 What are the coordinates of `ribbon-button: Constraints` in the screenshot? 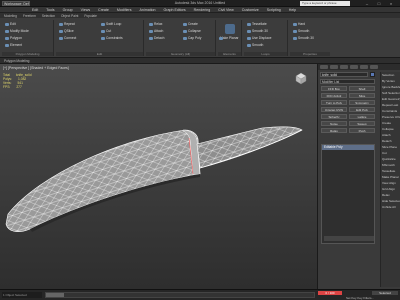 It's located at (111, 38).